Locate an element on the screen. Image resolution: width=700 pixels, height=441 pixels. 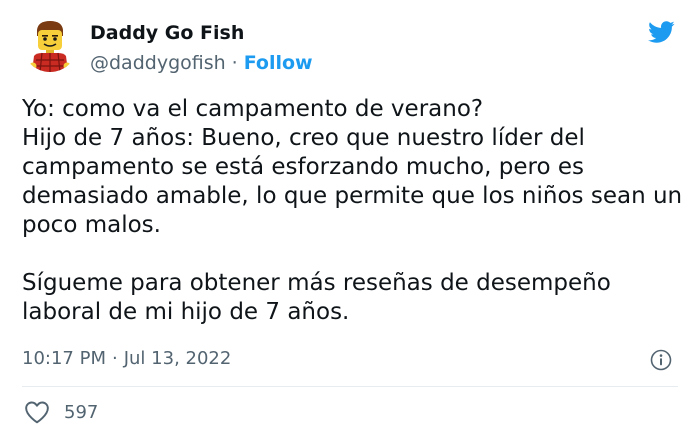
like-button: 597 is located at coordinates (61, 412).